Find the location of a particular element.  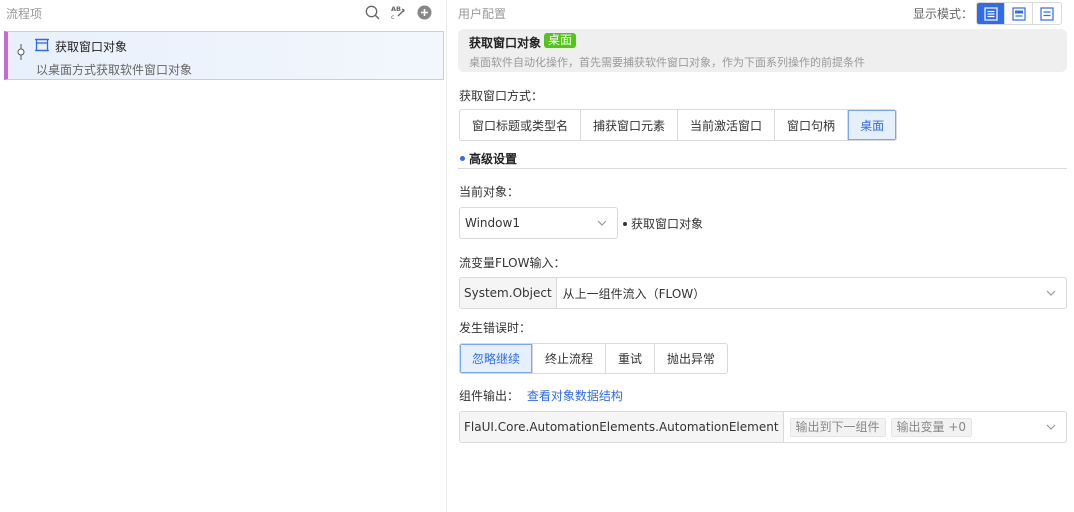

flow-panel-title: 流程项 is located at coordinates (24, 14).